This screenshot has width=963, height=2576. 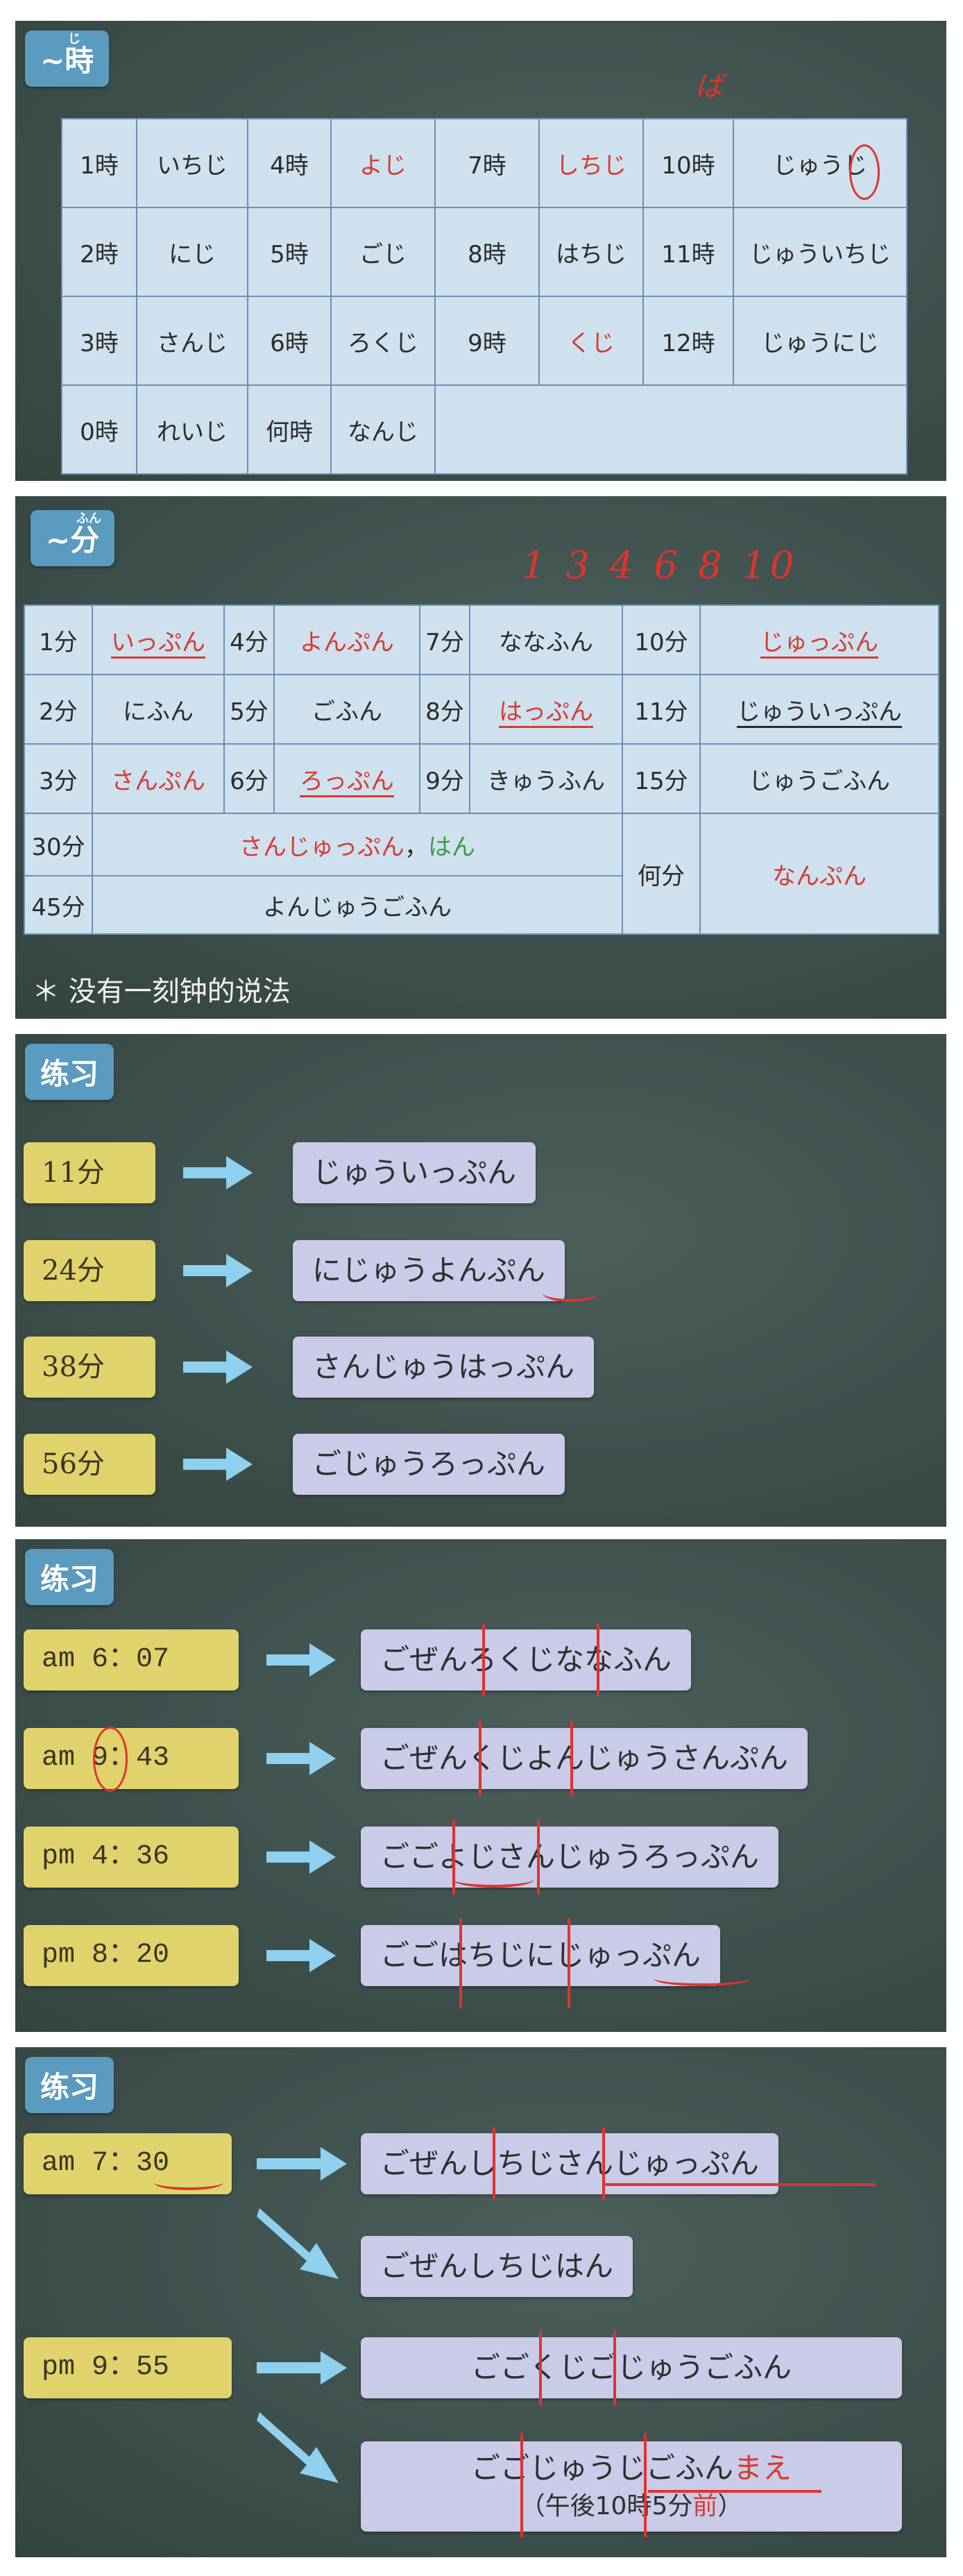 I want to click on table-row: 1分 いっぷん 4分 よんぷん 7分 ななふん 10分 じゅっぷん, so click(x=481, y=639).